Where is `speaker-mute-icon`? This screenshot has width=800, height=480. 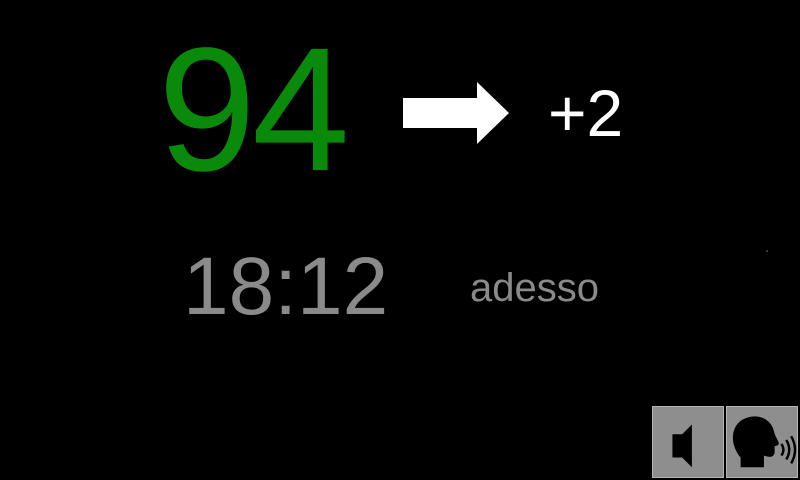
speaker-mute-icon is located at coordinates (682, 446).